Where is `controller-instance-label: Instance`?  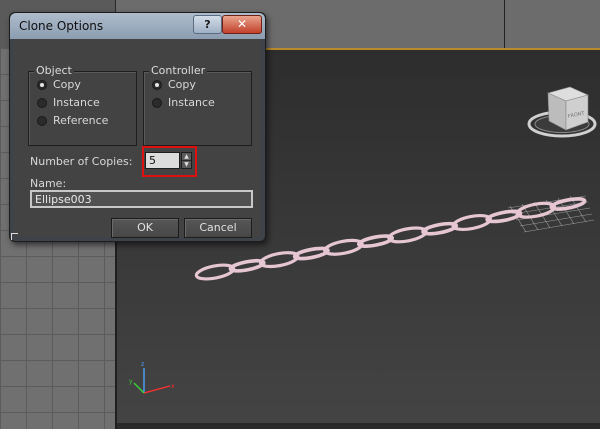 controller-instance-label: Instance is located at coordinates (191, 102).